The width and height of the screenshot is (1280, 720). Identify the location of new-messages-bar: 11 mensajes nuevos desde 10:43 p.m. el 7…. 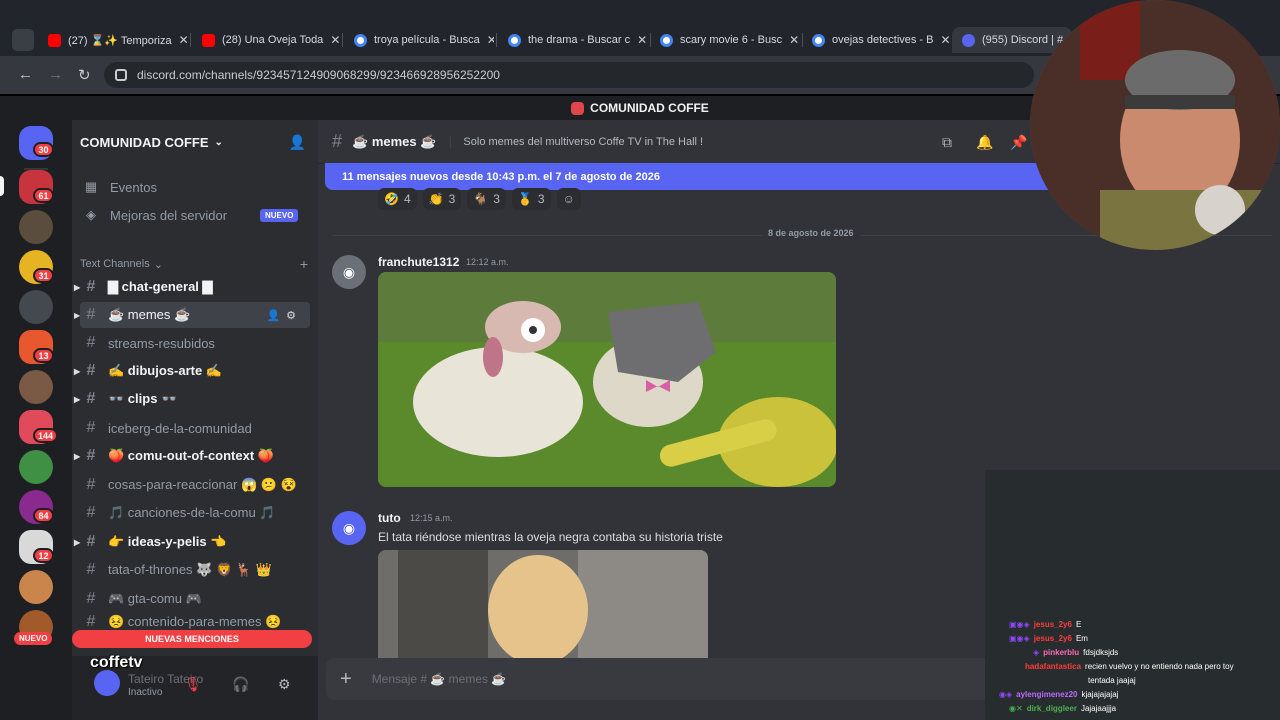
(695, 176).